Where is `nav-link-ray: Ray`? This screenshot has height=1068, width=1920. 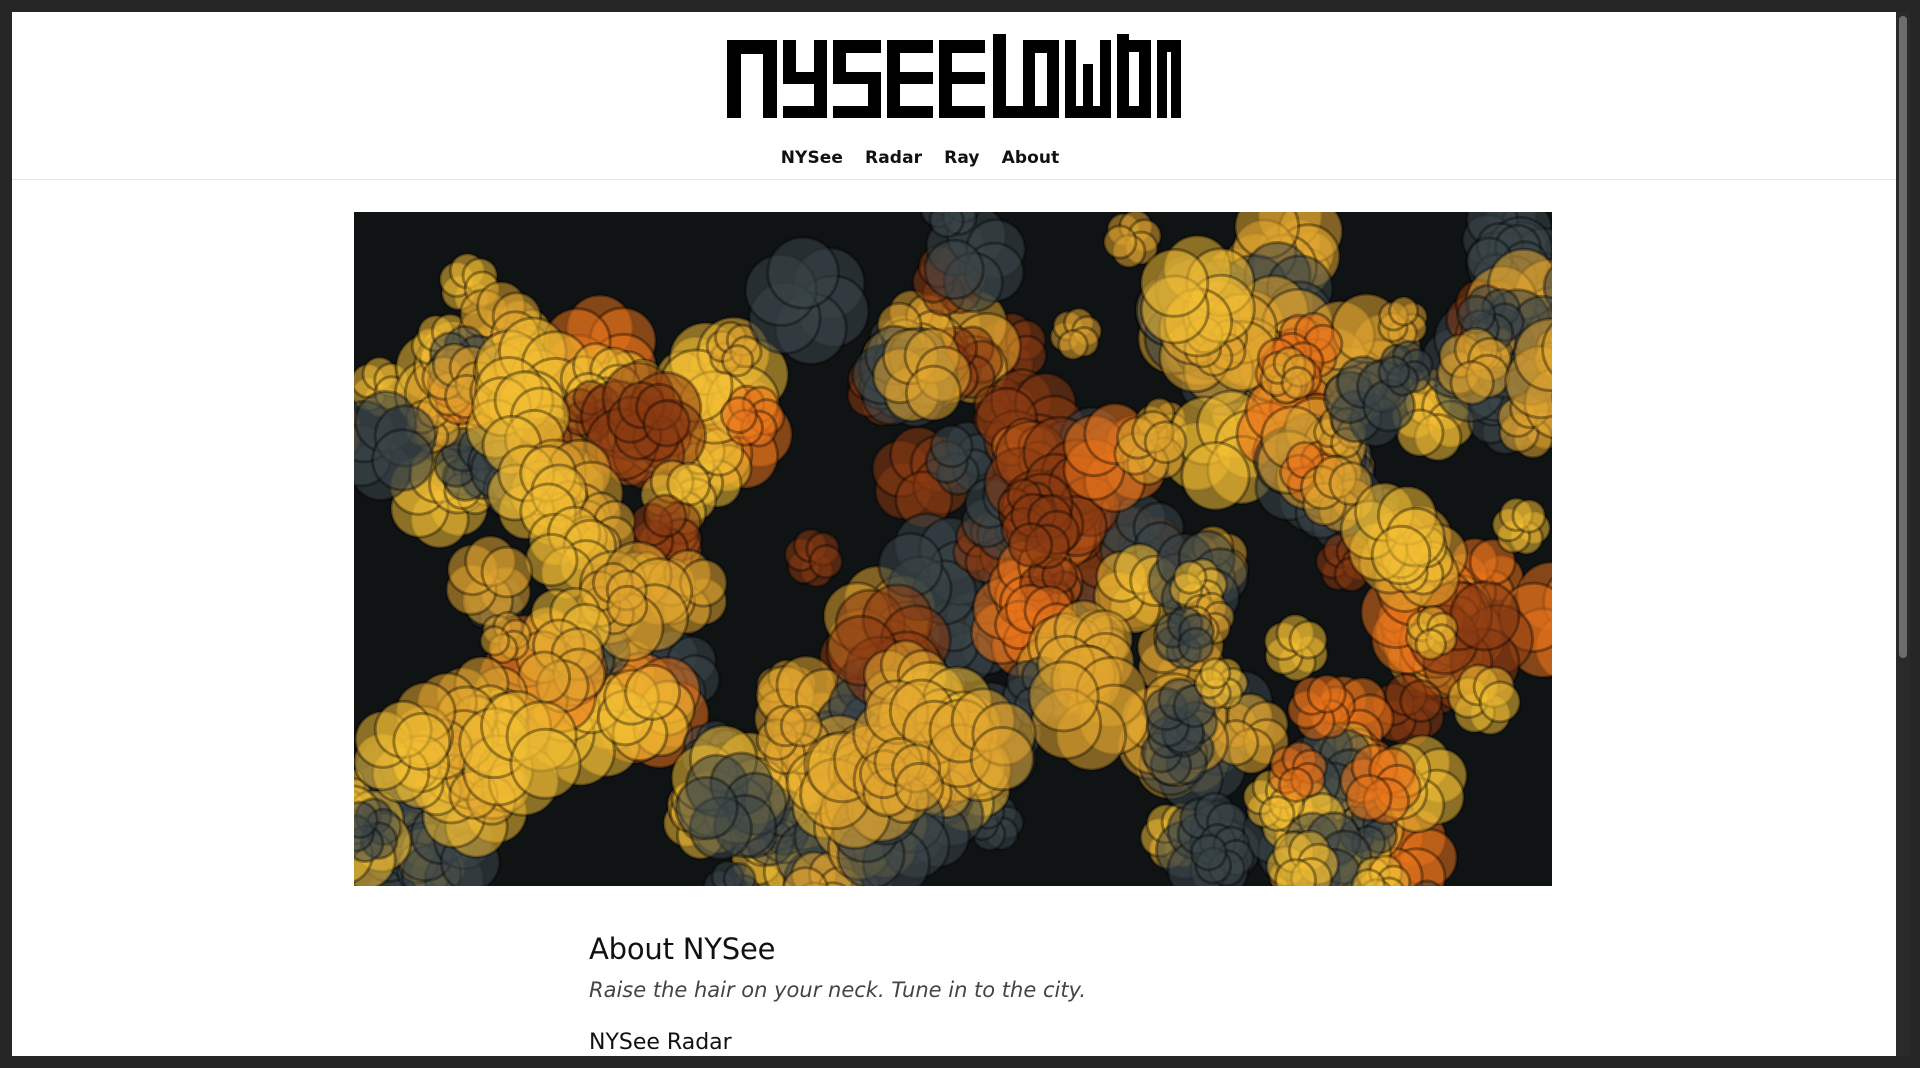 nav-link-ray: Ray is located at coordinates (961, 158).